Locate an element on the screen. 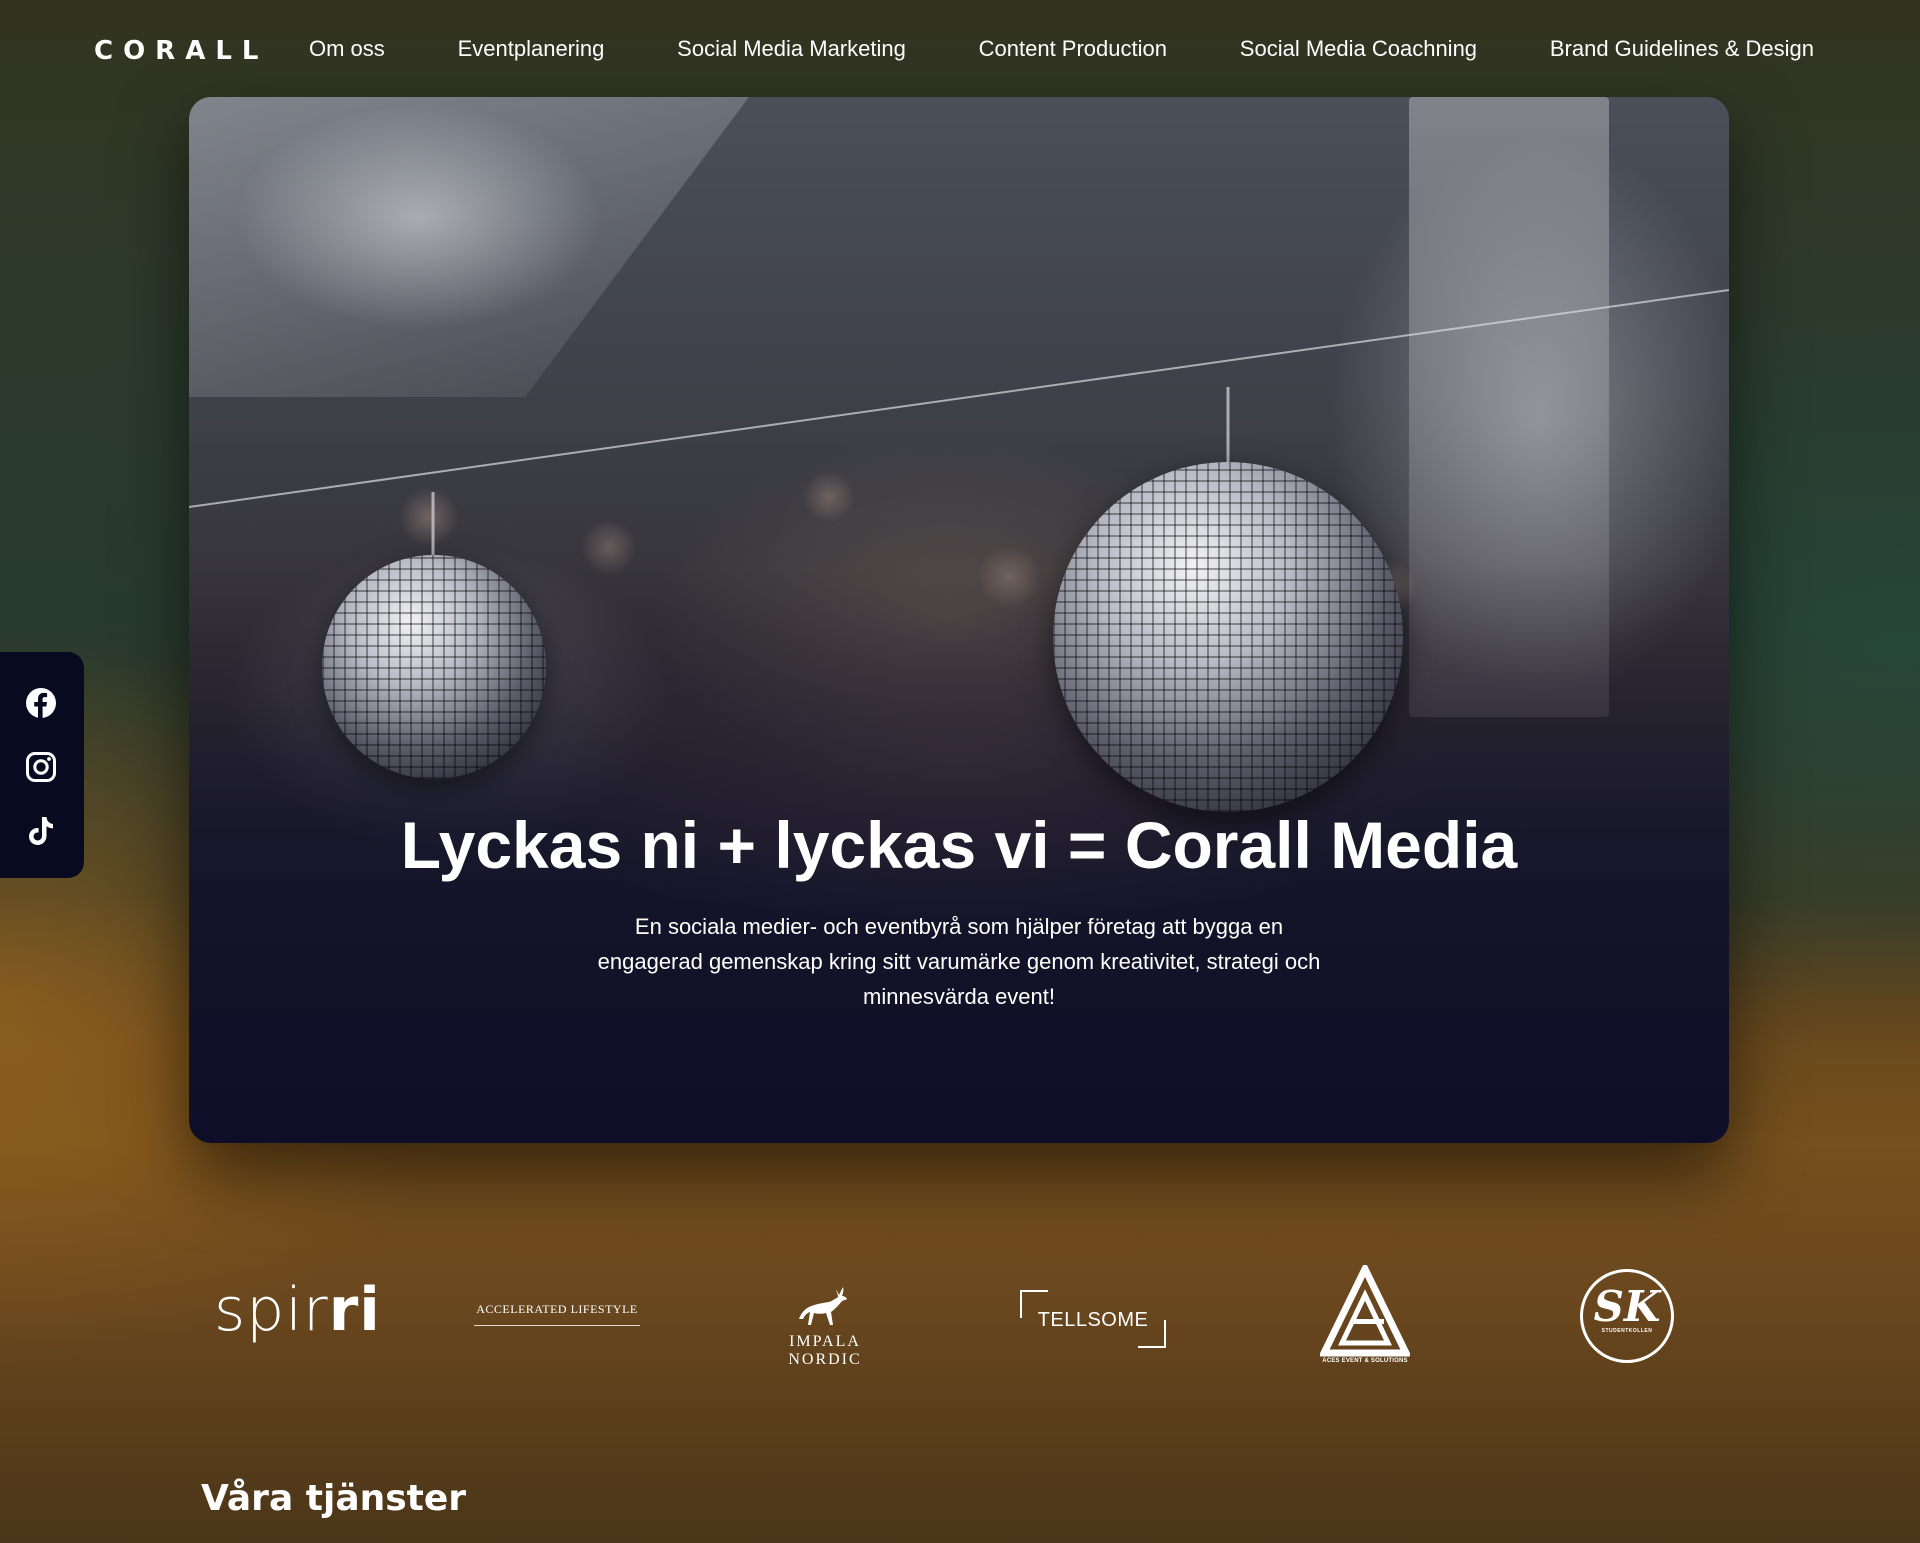  client-logo-tellsome: TELLSOME is located at coordinates (1093, 1319).